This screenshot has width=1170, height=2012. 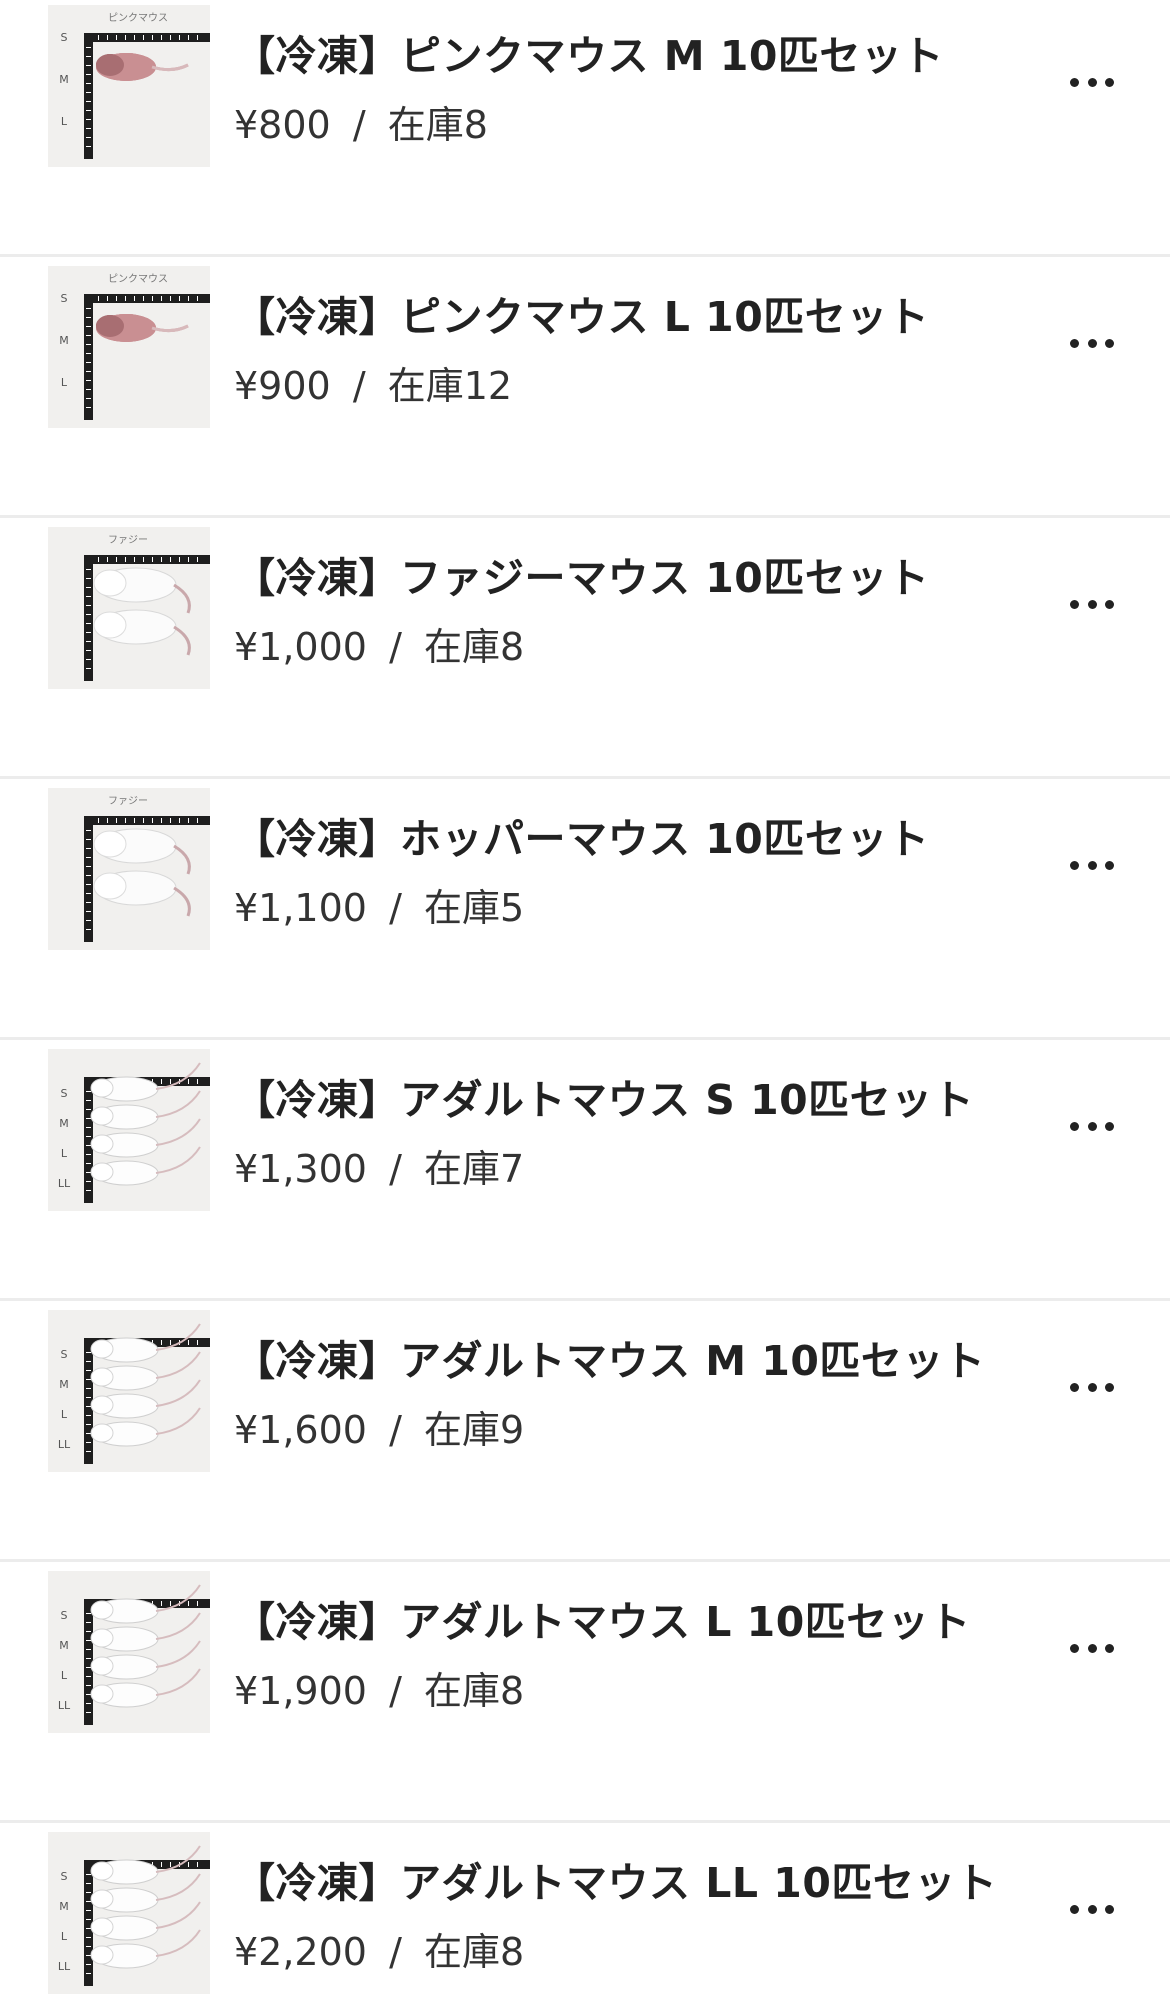 I want to click on product-price: ¥1,000, so click(x=300, y=647).